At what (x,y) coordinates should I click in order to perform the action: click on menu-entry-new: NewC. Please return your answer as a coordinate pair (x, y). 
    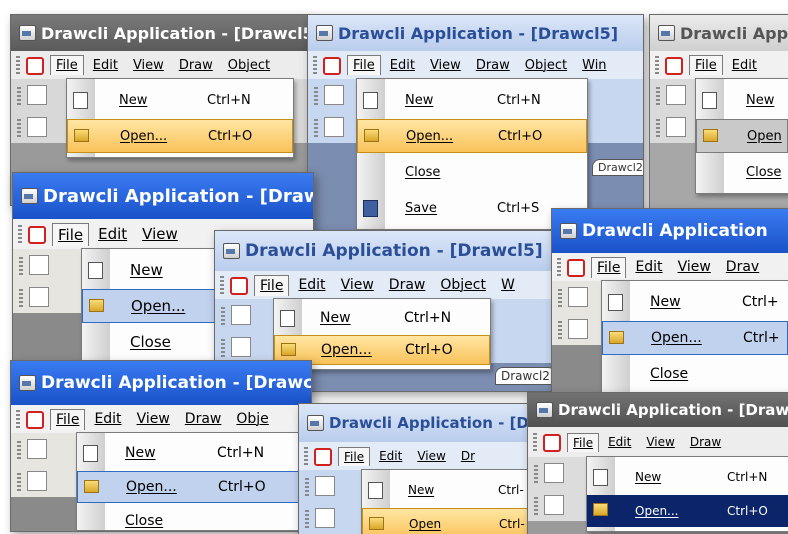
    Looking at the image, I should click on (156, 270).